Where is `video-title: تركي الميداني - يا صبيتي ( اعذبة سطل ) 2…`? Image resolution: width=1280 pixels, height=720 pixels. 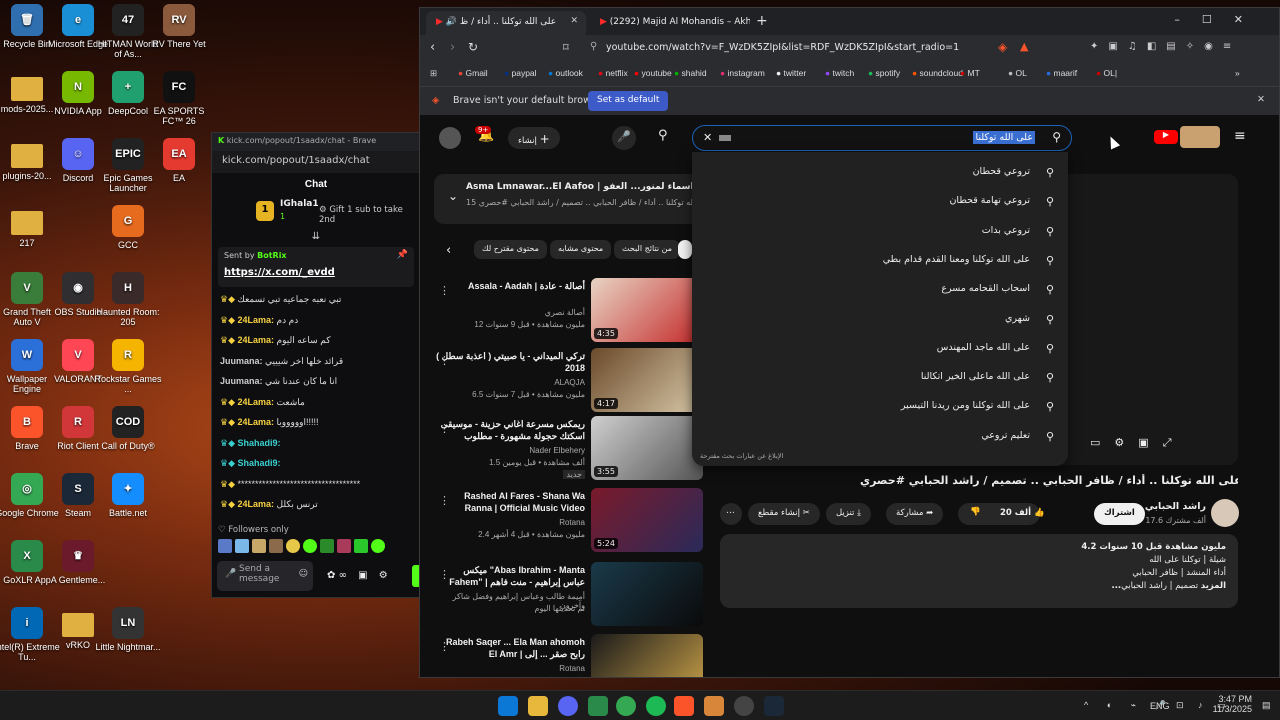 video-title: تركي الميداني - يا صبيتي ( اعذبة سطل ) 2… is located at coordinates (510, 362).